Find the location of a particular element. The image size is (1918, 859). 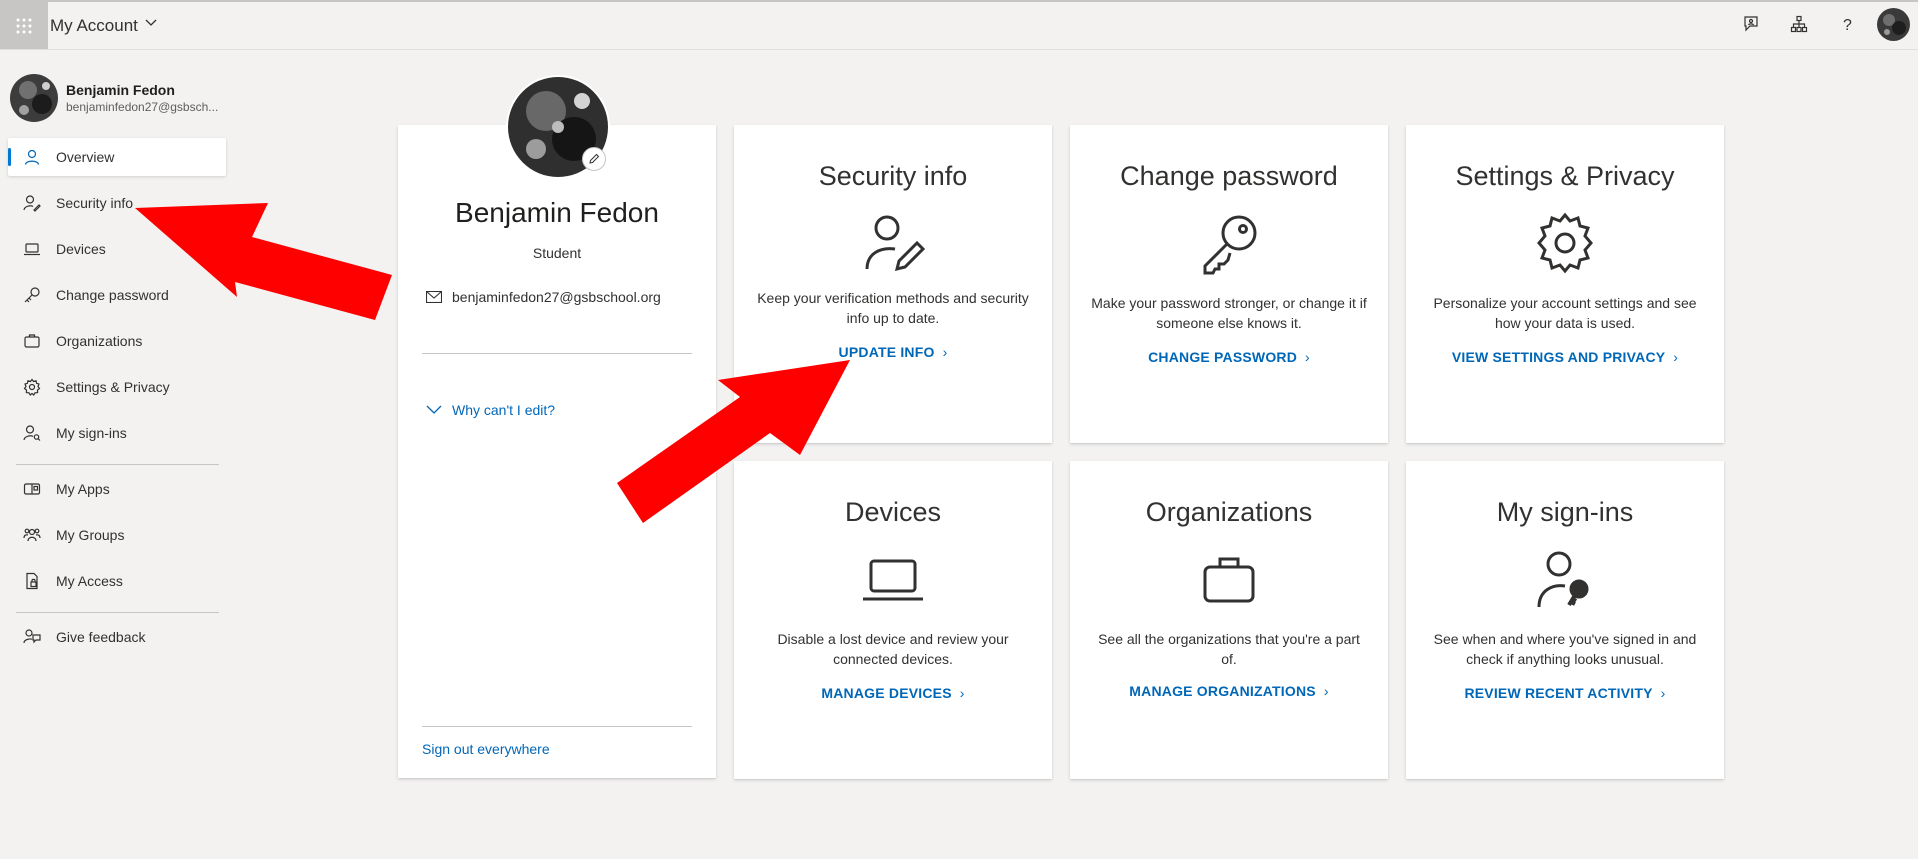

access-icon is located at coordinates (32, 581).